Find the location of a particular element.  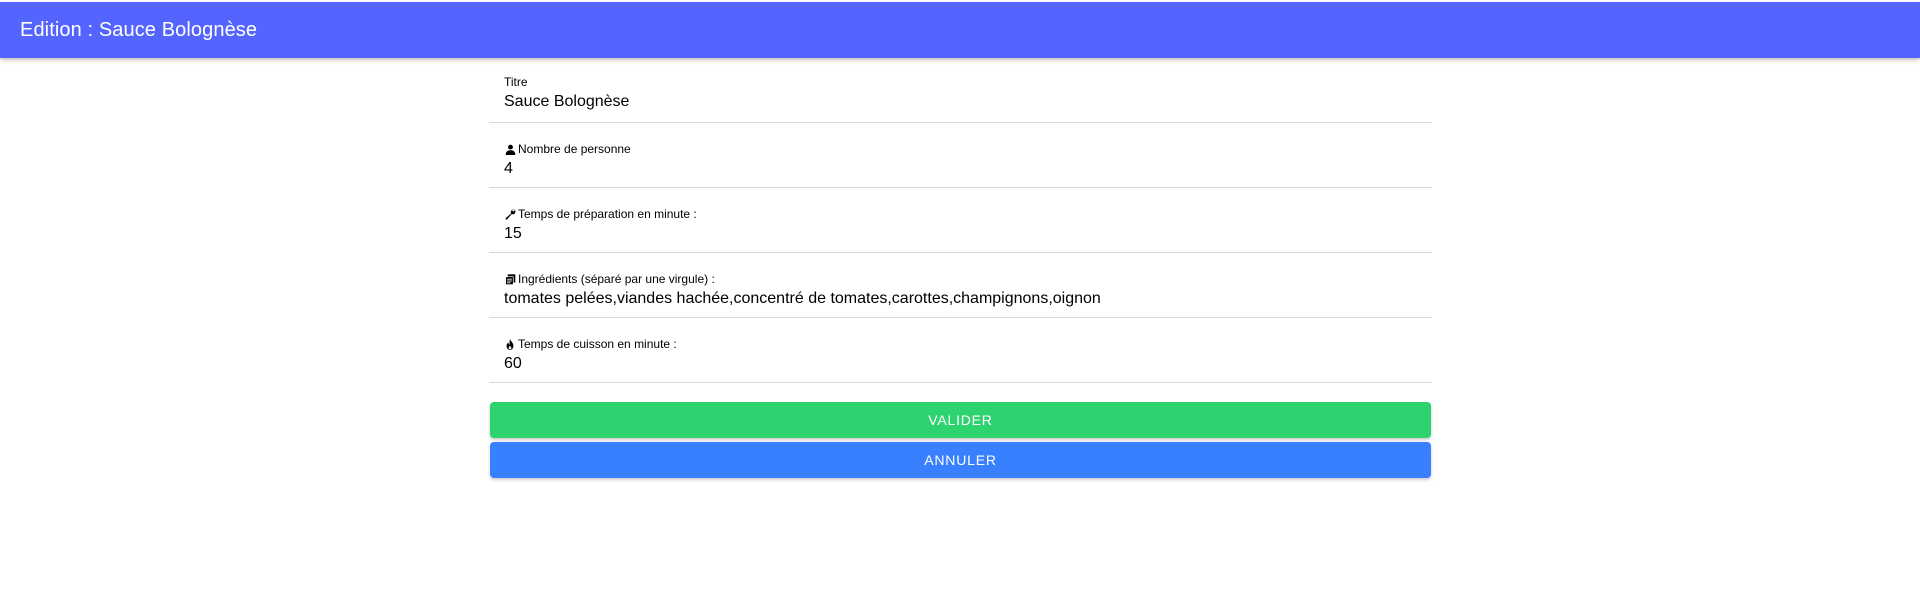

title-field-item: Titre is located at coordinates (960, 90).